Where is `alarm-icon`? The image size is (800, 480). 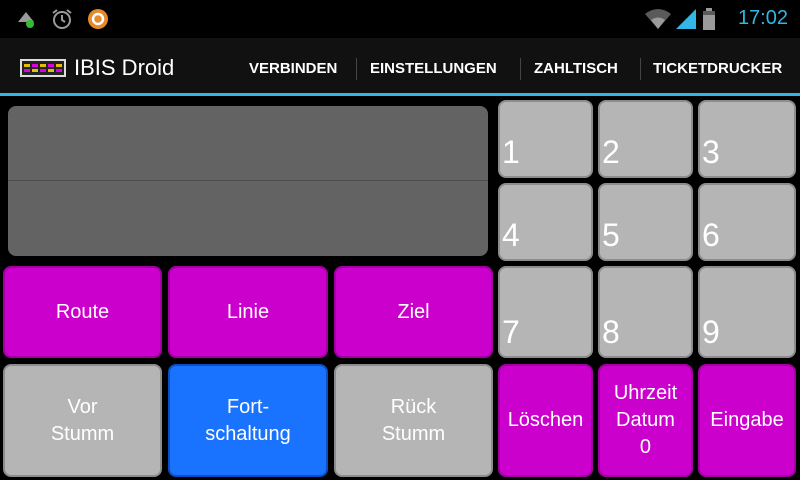 alarm-icon is located at coordinates (62, 19).